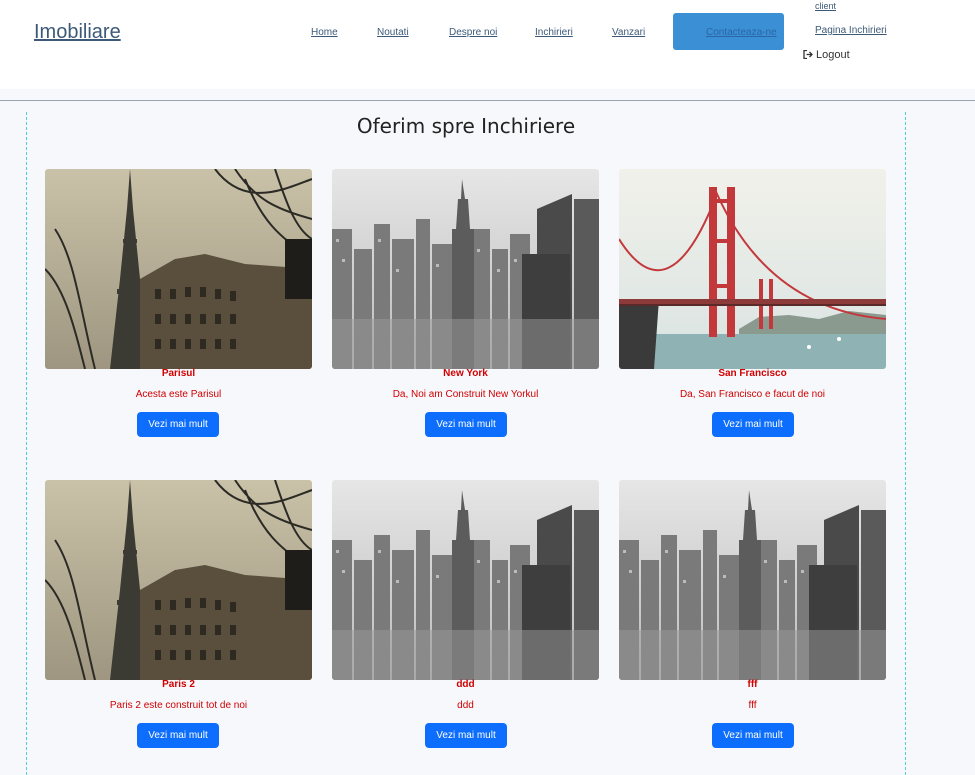  Describe the element at coordinates (26, 443) in the screenshot. I see `container-border-left` at that location.